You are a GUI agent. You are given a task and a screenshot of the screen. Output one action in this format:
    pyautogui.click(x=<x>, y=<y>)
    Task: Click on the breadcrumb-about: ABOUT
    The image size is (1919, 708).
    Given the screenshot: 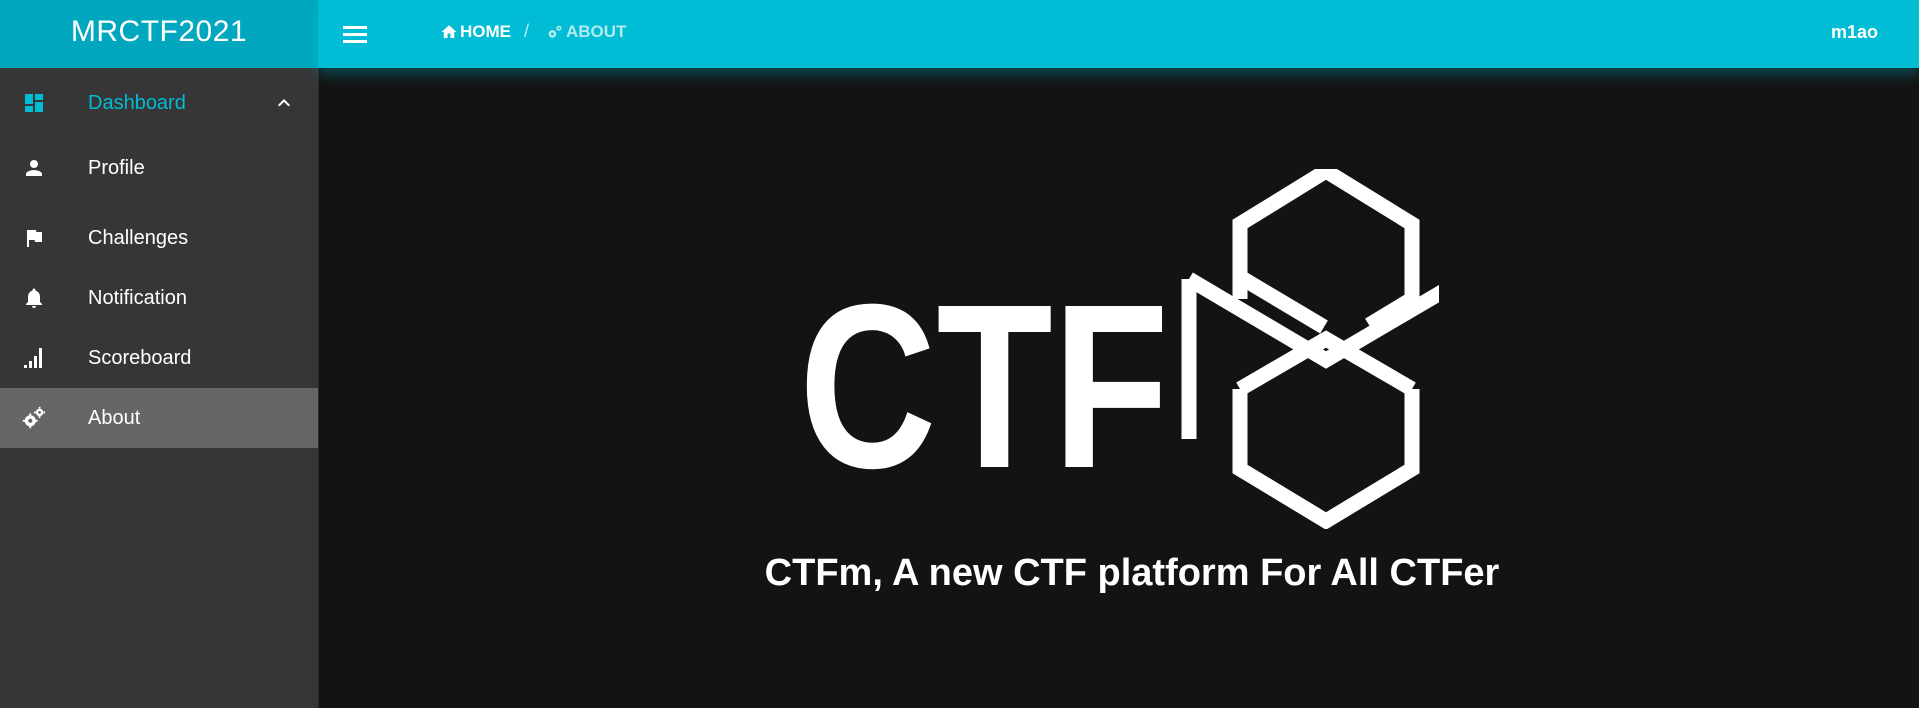 What is the action you would take?
    pyautogui.click(x=586, y=32)
    